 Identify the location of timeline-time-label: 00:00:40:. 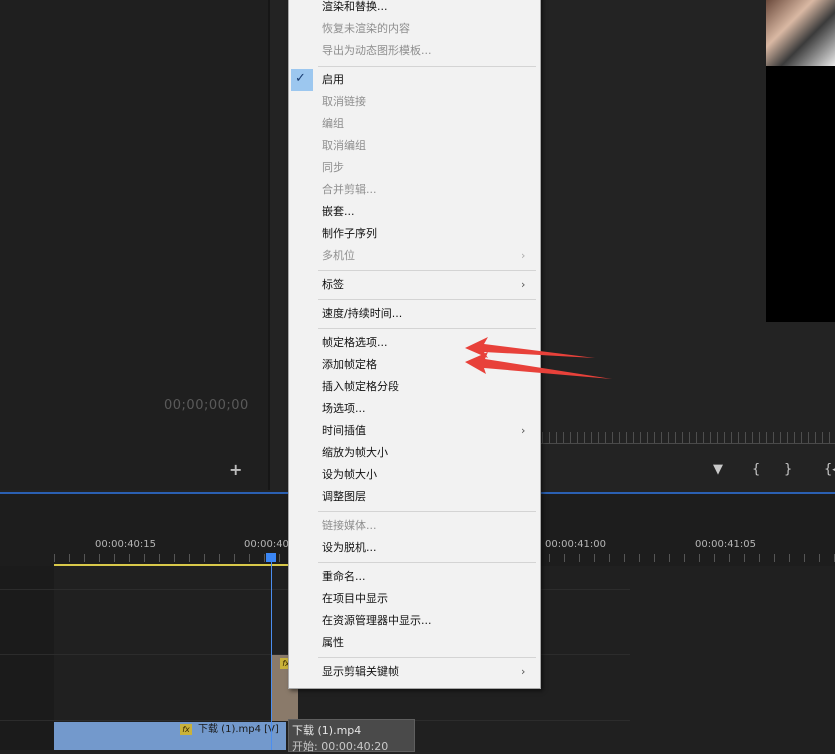
(268, 544).